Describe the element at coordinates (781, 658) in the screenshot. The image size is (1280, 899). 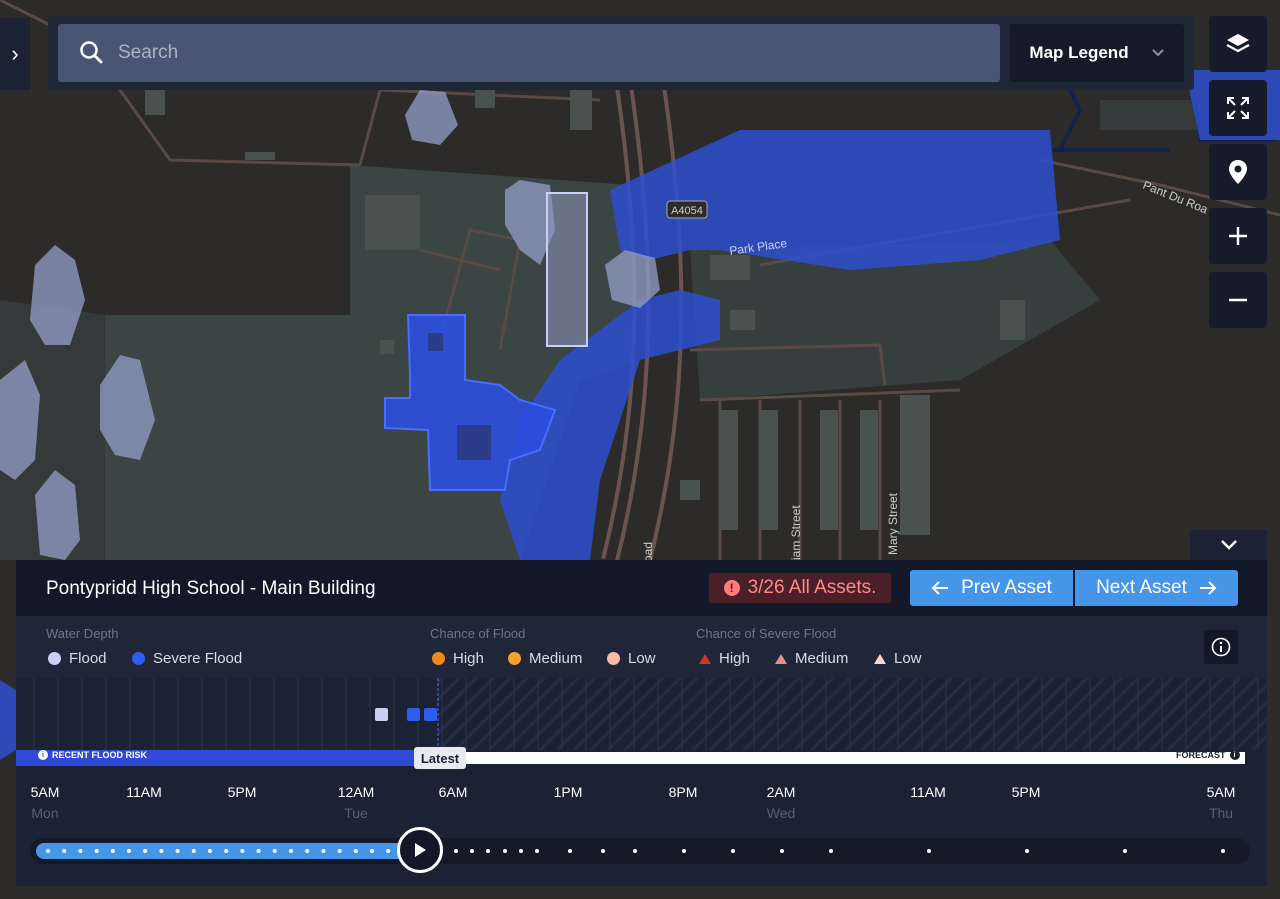
I see `medium-triangle-icon` at that location.